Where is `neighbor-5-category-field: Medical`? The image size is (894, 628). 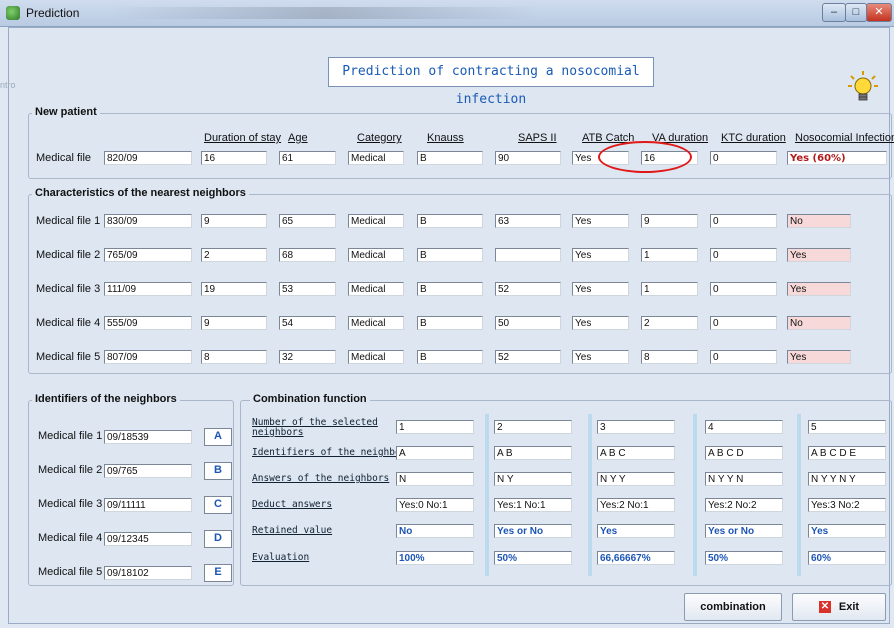
neighbor-5-category-field: Medical is located at coordinates (376, 357).